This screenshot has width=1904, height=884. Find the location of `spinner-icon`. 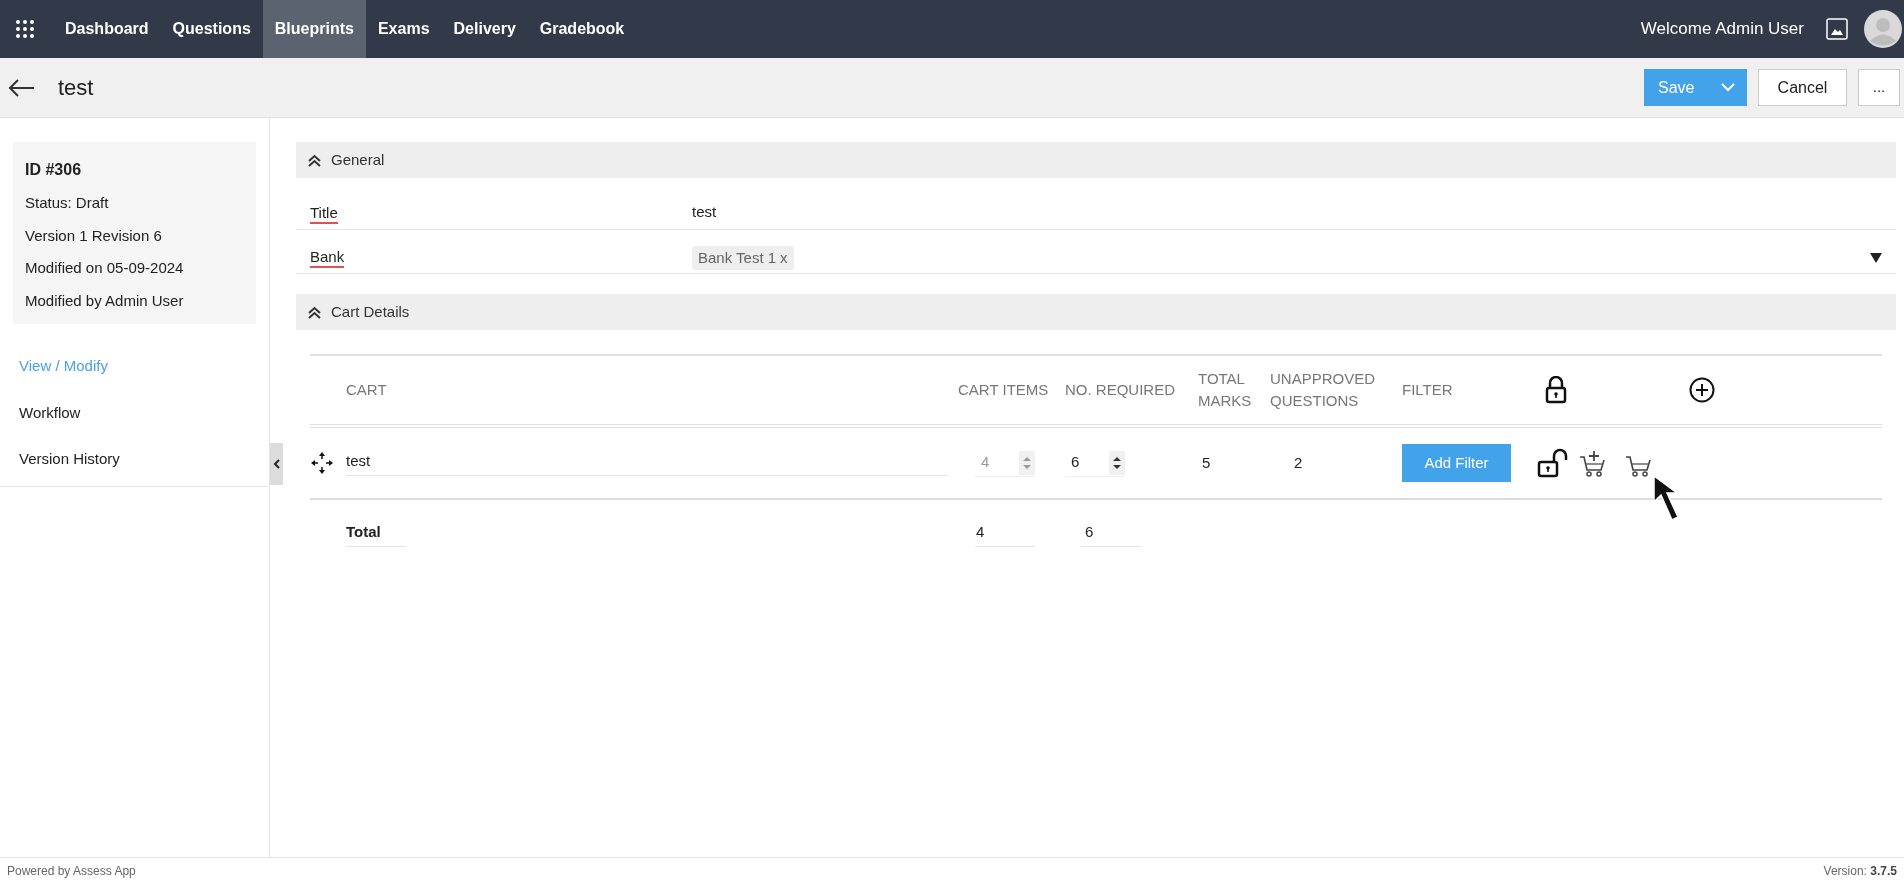

spinner-icon is located at coordinates (1117, 462).